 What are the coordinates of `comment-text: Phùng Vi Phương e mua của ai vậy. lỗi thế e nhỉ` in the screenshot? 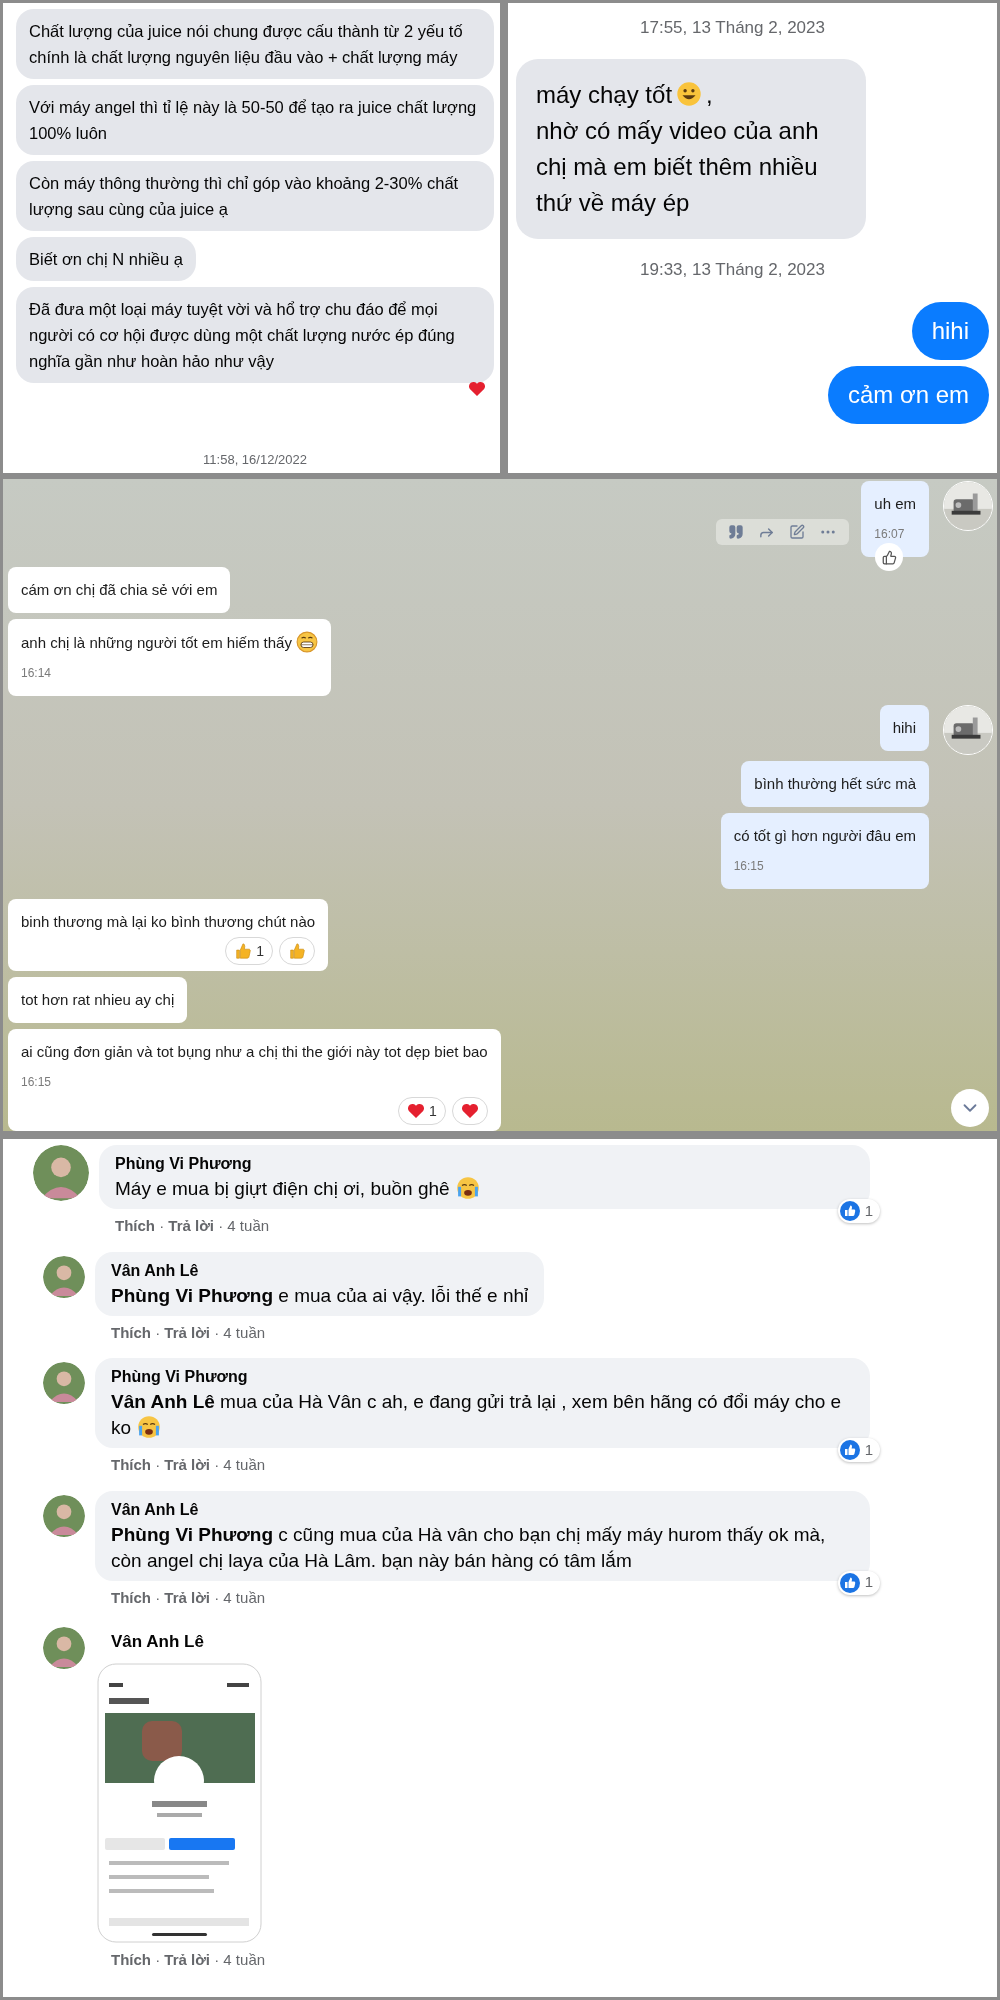 It's located at (320, 1295).